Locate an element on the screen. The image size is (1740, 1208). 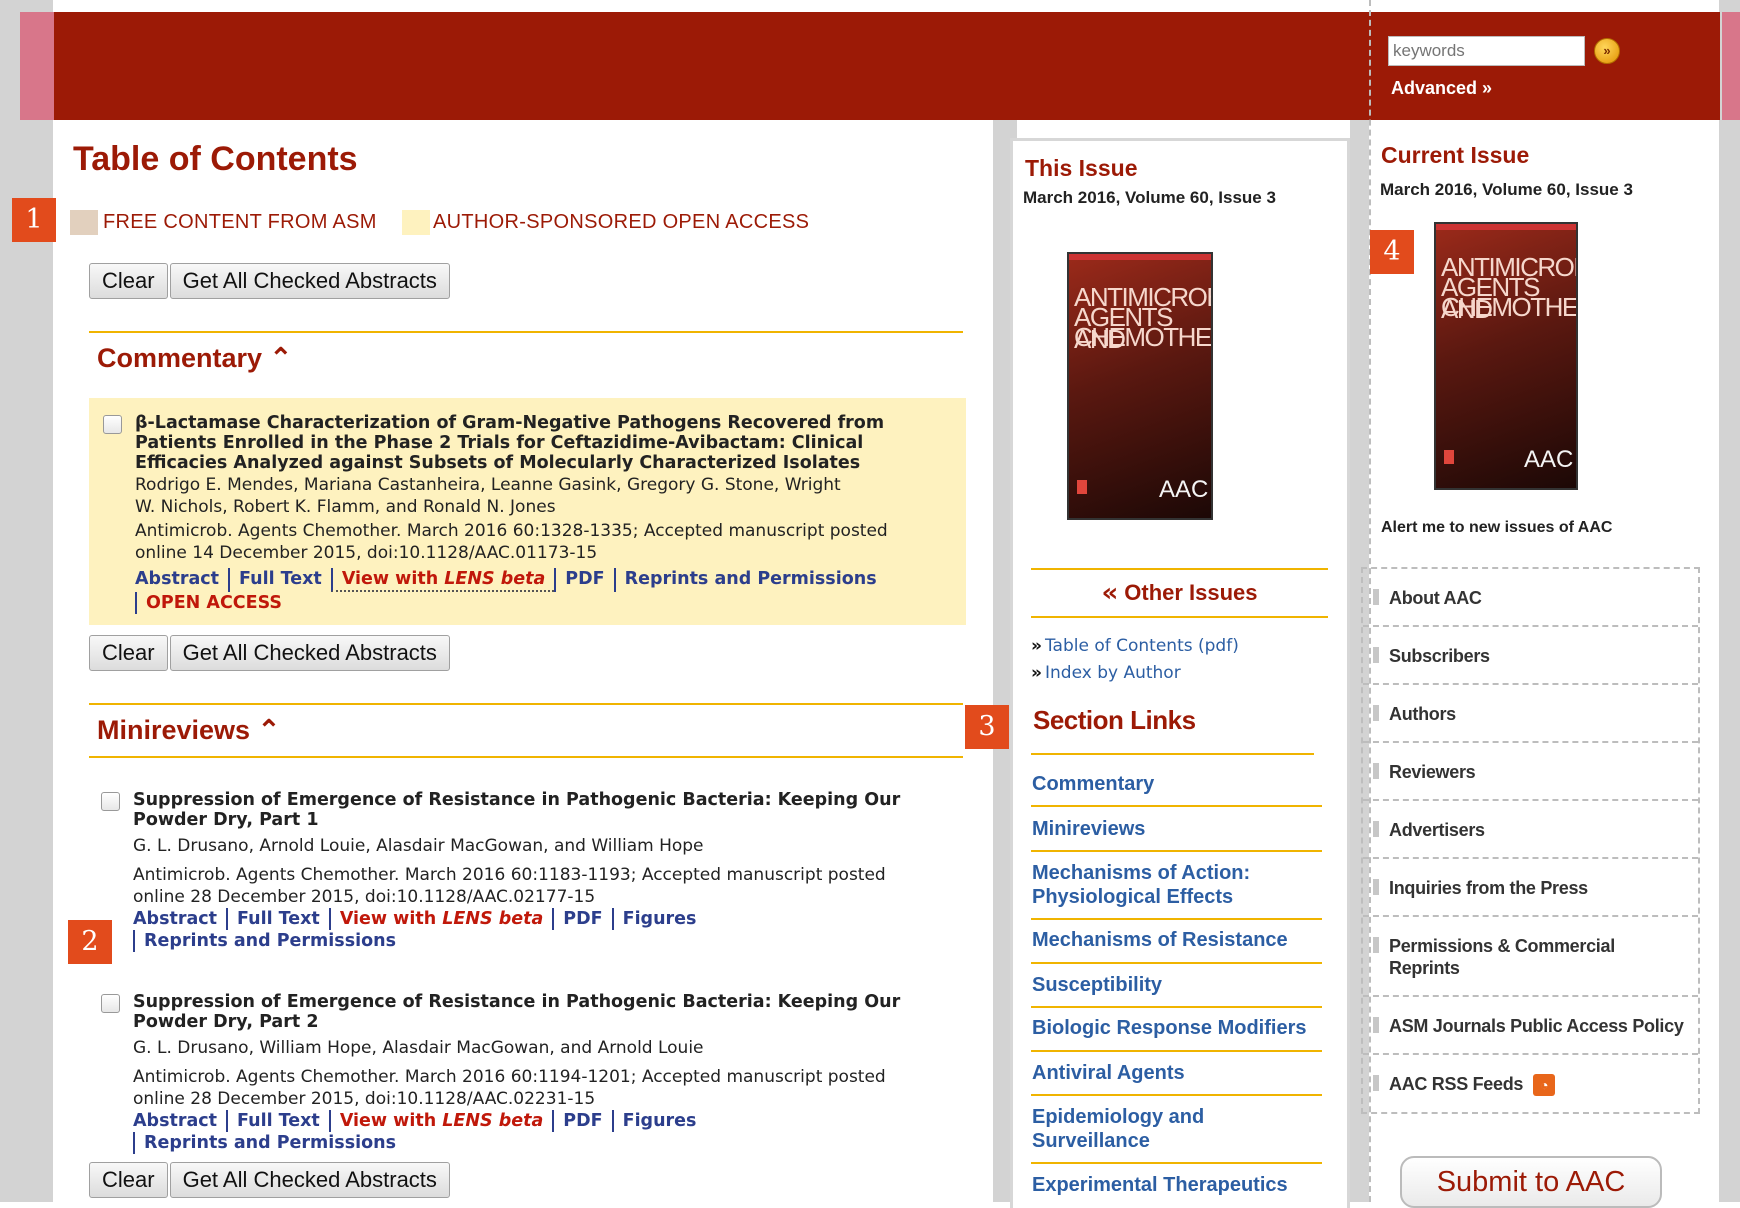
open-access-link: OPEN ACCESS is located at coordinates (213, 603).